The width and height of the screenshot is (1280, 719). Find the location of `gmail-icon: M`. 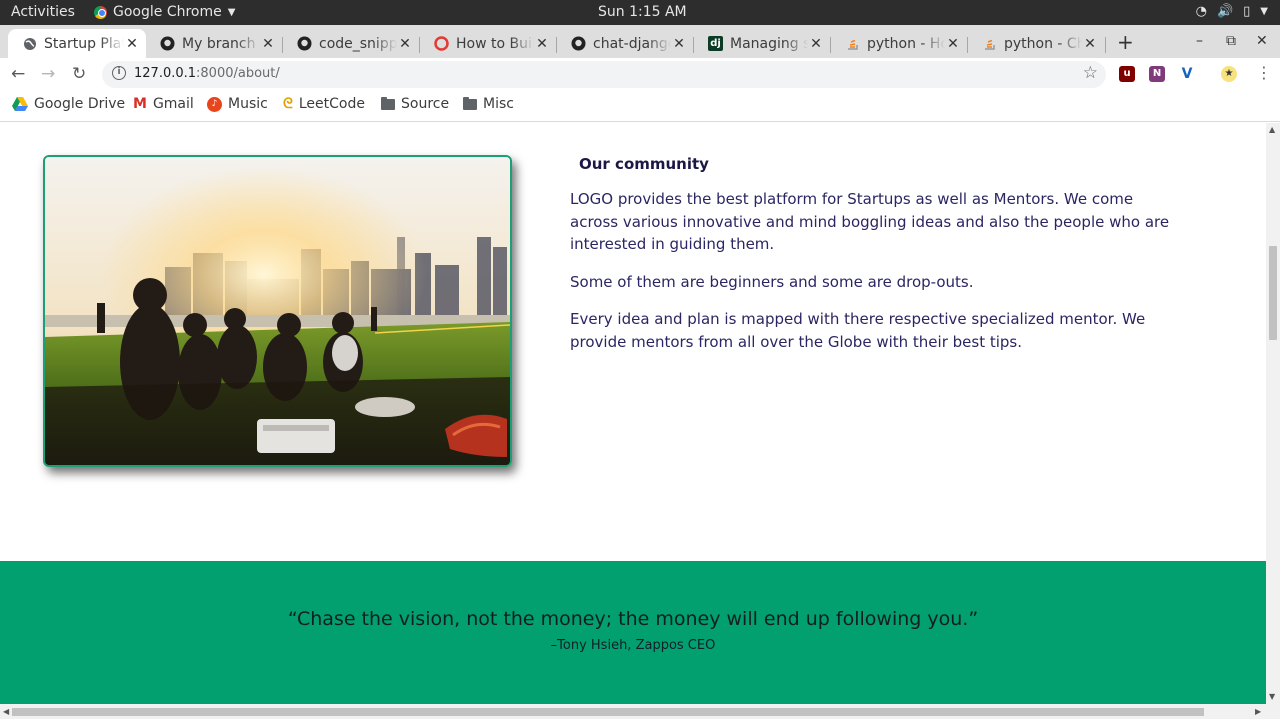

gmail-icon: M is located at coordinates (140, 104).